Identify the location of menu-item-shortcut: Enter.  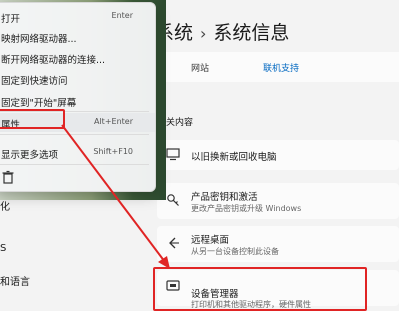
(122, 15).